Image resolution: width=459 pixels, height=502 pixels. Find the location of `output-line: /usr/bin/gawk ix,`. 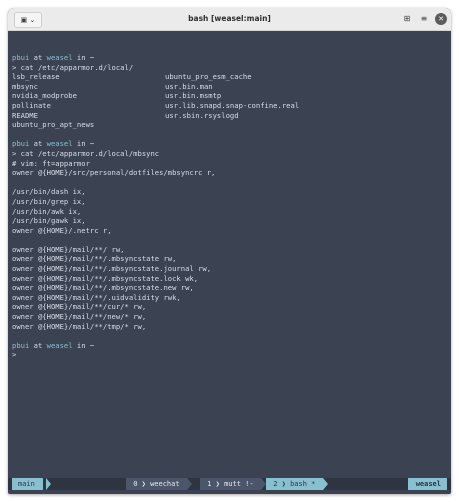

output-line: /usr/bin/gawk ix, is located at coordinates (49, 221).